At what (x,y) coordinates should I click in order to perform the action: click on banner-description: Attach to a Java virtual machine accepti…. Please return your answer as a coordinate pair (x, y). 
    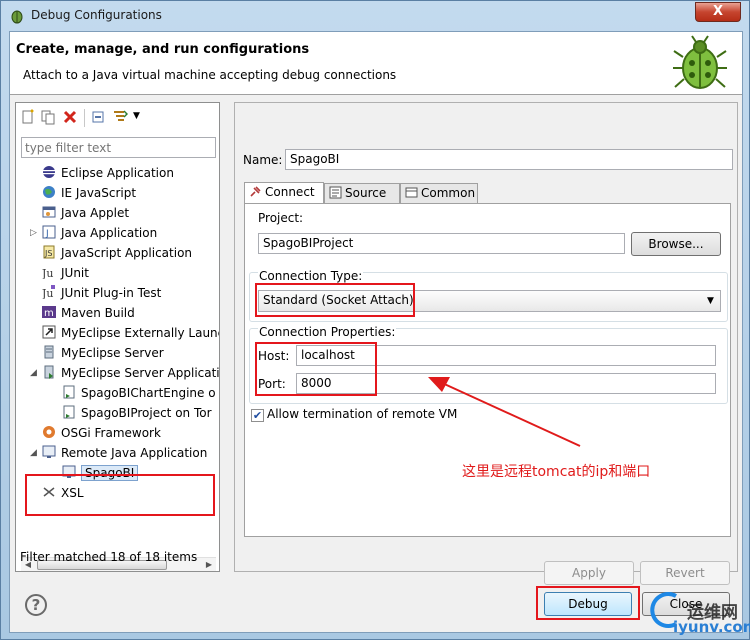
    Looking at the image, I should click on (210, 75).